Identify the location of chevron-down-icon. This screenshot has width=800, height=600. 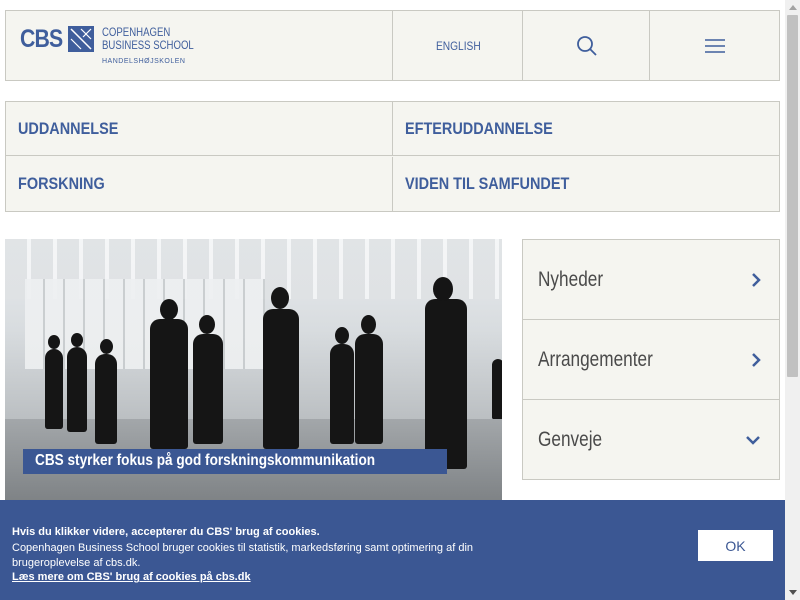
(753, 440).